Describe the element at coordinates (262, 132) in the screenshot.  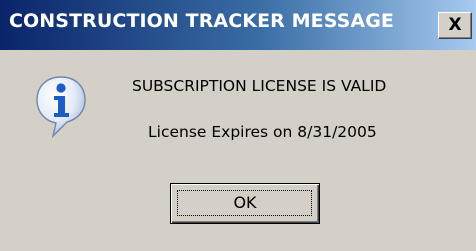
I see `license-expiry-message: License Expires on 8/31/2005` at that location.